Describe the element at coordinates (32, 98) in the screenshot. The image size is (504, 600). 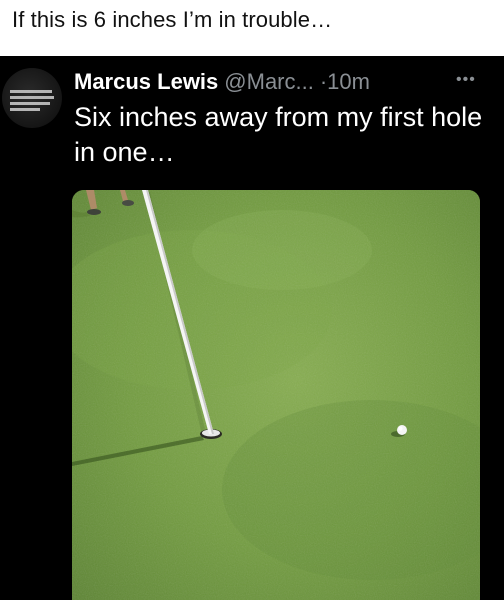
I see `avatar` at that location.